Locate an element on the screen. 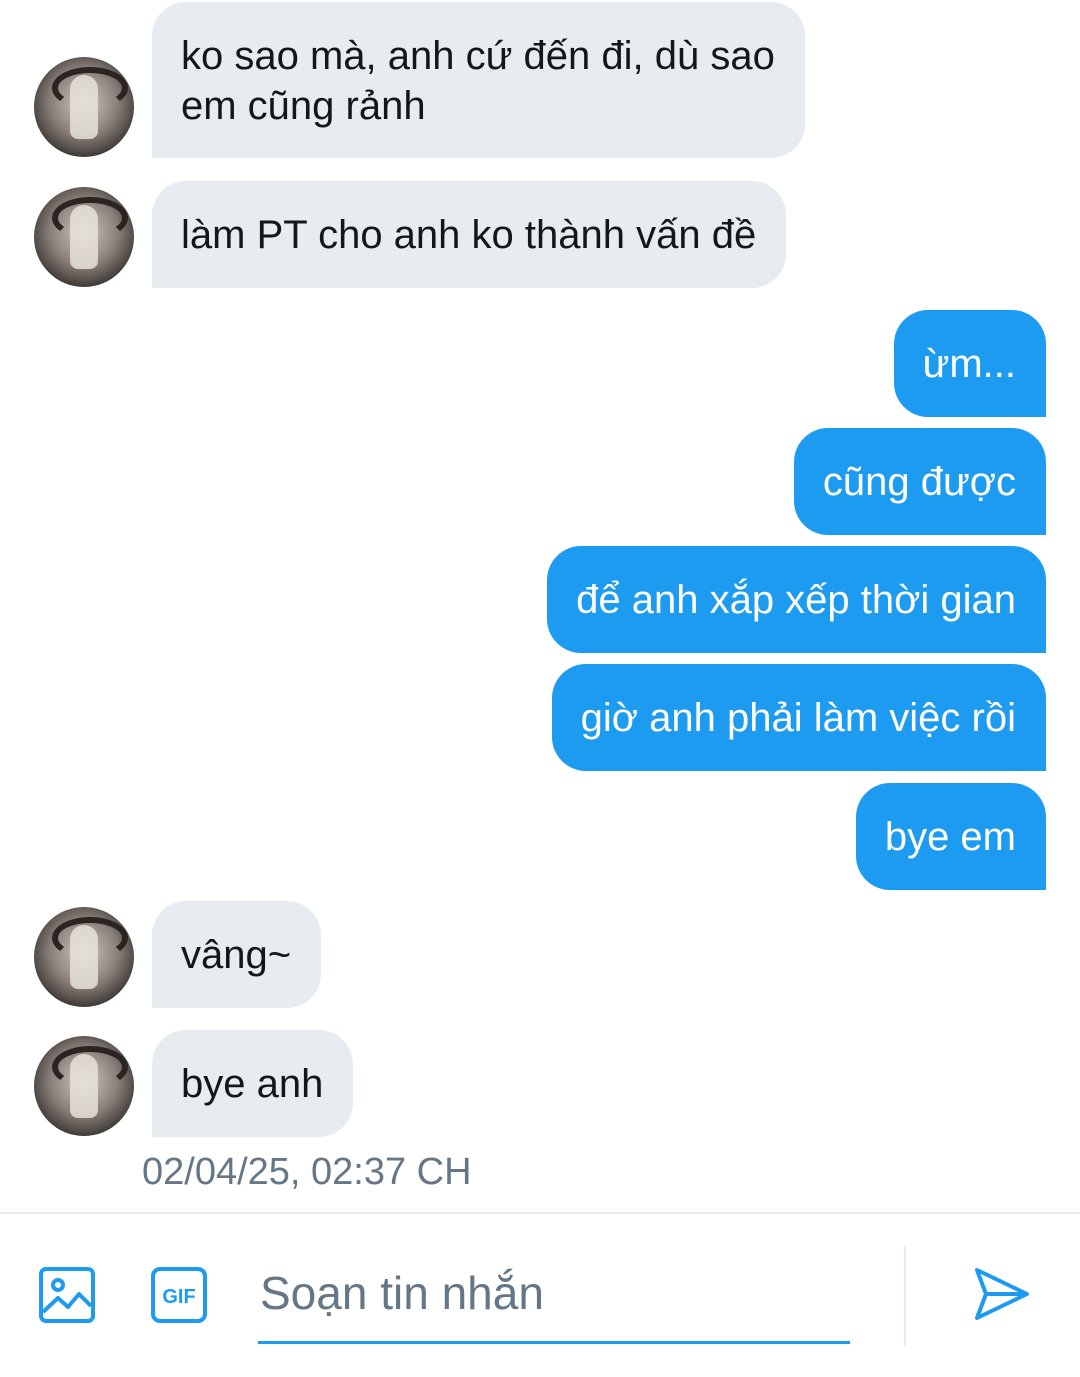 The height and width of the screenshot is (1377, 1080). message-composer: GIF is located at coordinates (540, 1294).